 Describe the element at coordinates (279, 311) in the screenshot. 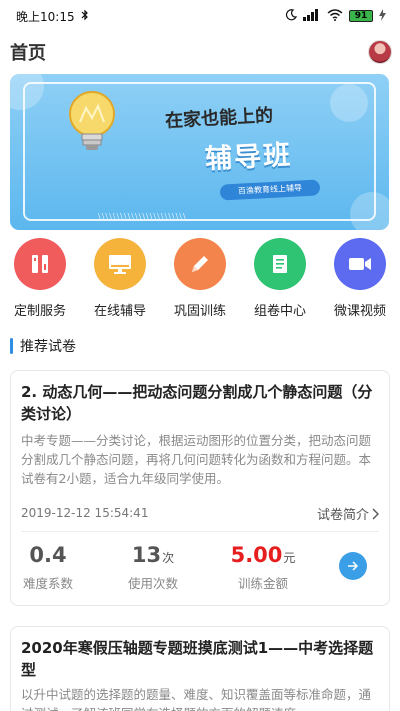

I see `menu-label: 组卷中心` at that location.